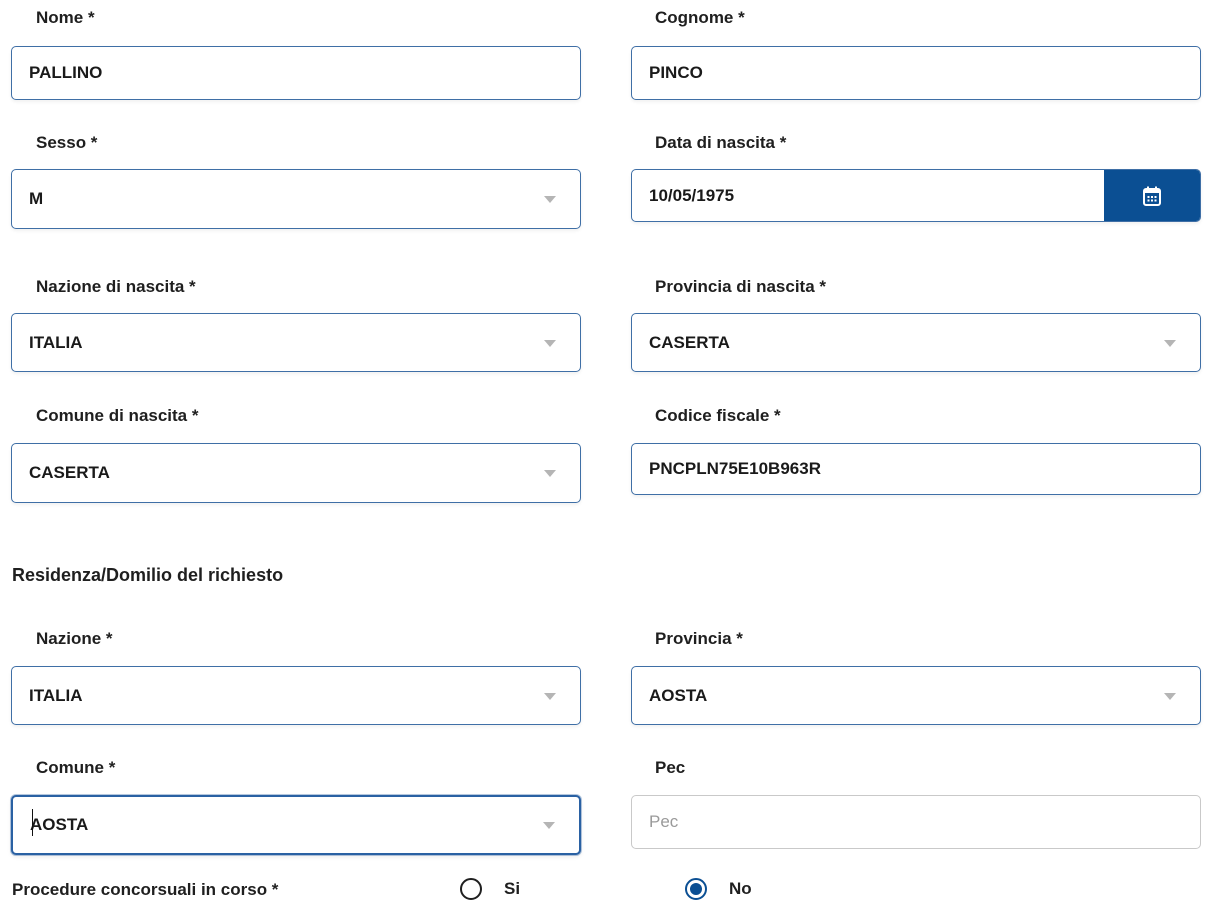  I want to click on pec-placeholder: Pec, so click(664, 821).